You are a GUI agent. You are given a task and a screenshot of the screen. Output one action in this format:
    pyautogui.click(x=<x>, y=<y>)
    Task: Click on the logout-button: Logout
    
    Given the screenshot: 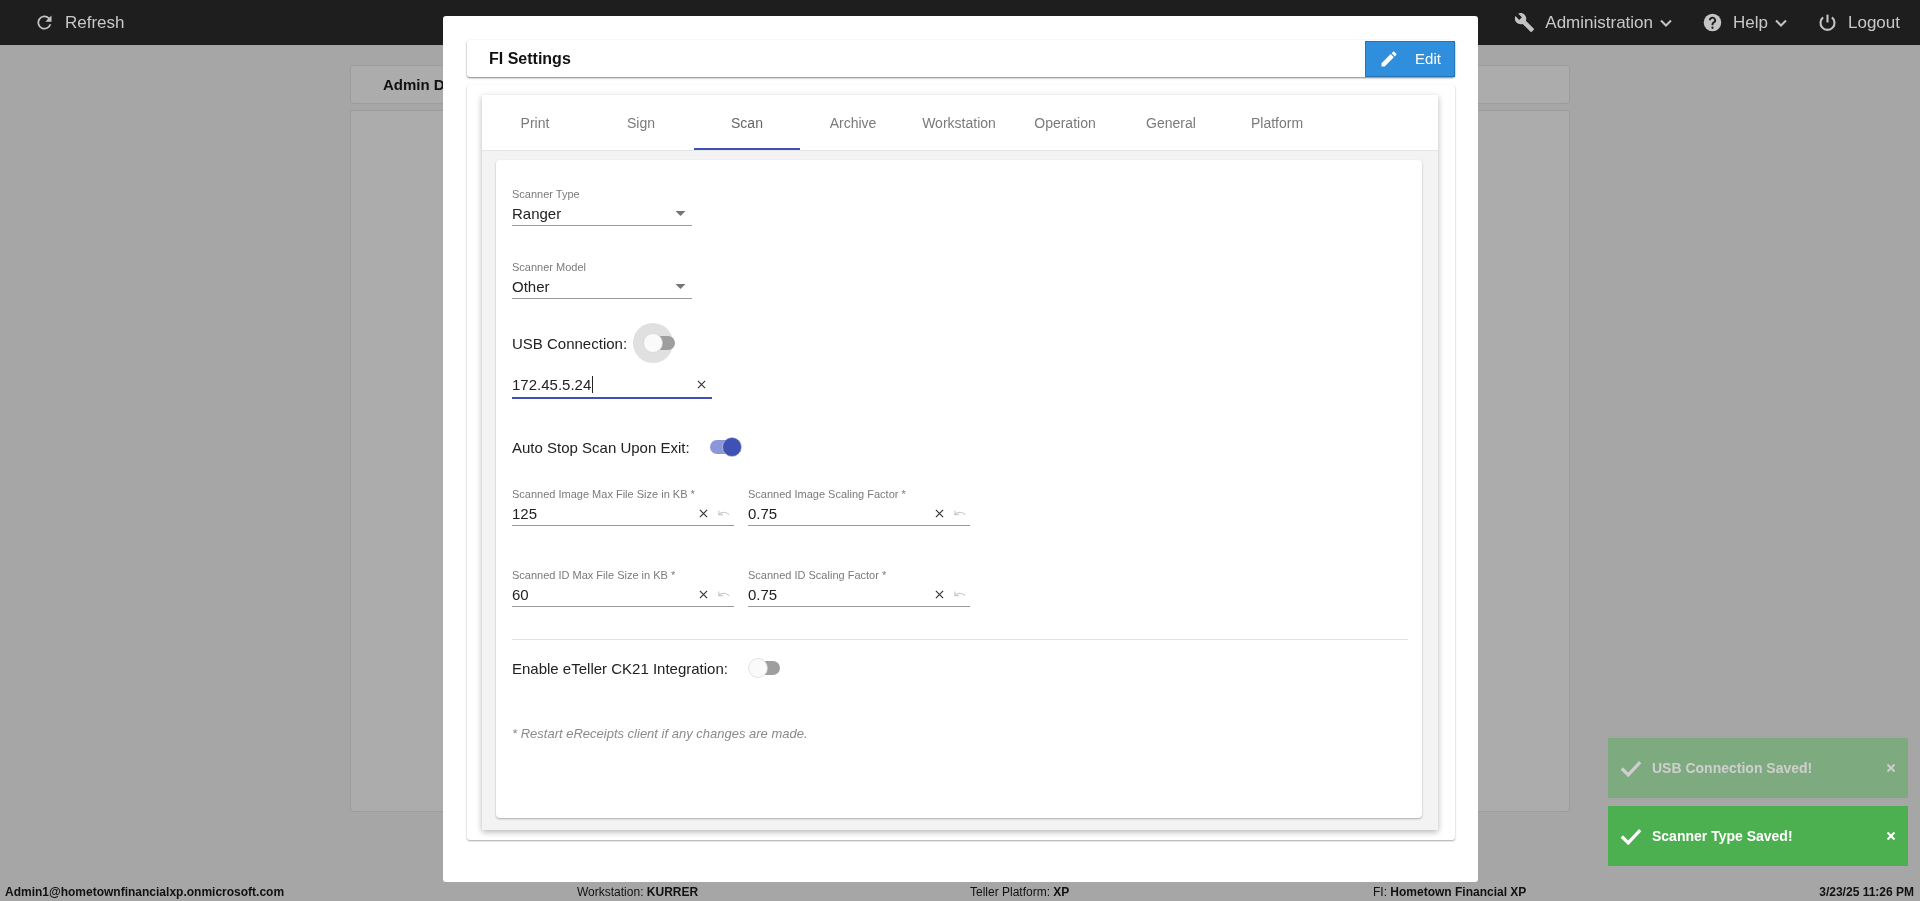 What is the action you would take?
    pyautogui.click(x=1858, y=22)
    